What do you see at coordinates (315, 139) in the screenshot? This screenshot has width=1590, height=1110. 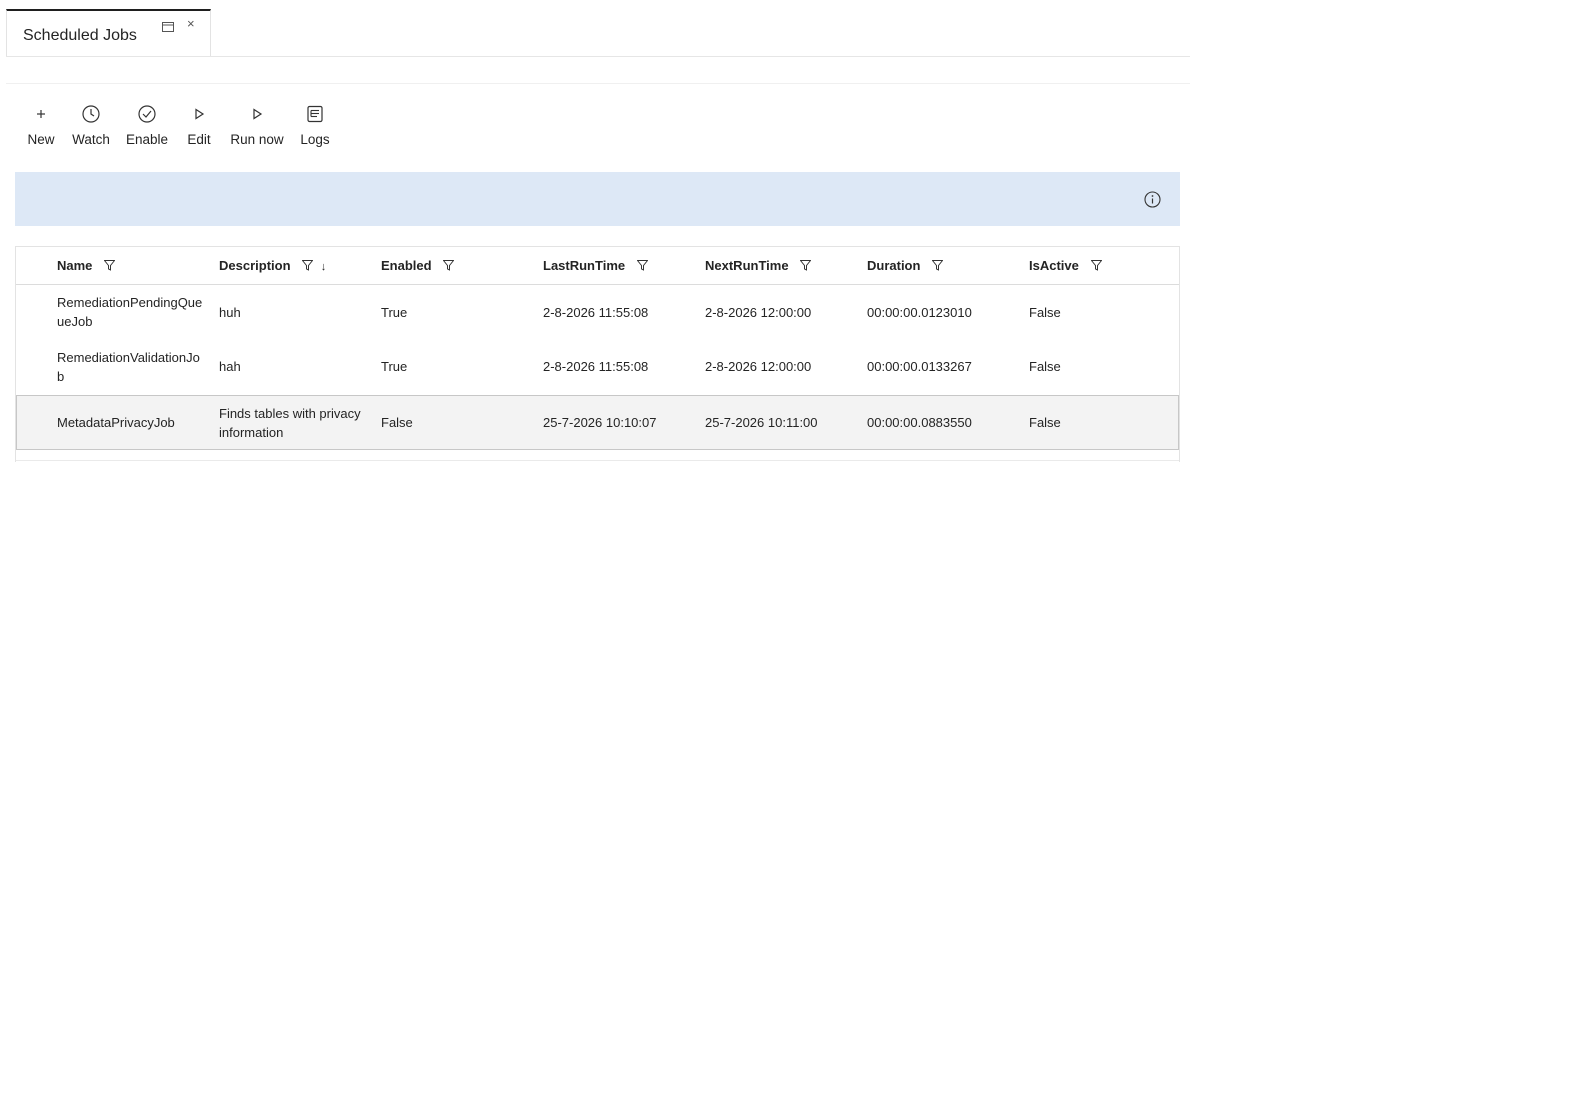 I see `logs-button-label: Logs` at bounding box center [315, 139].